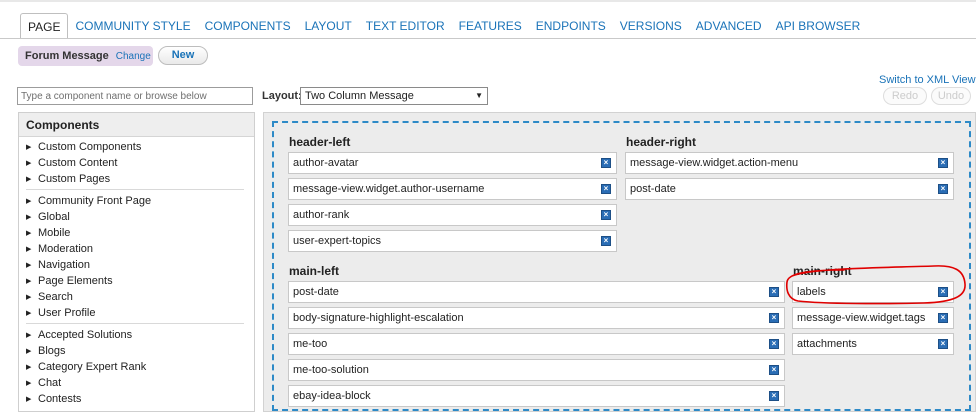 The width and height of the screenshot is (976, 412). Describe the element at coordinates (140, 281) in the screenshot. I see `component-category: ▶ Page Elements` at that location.